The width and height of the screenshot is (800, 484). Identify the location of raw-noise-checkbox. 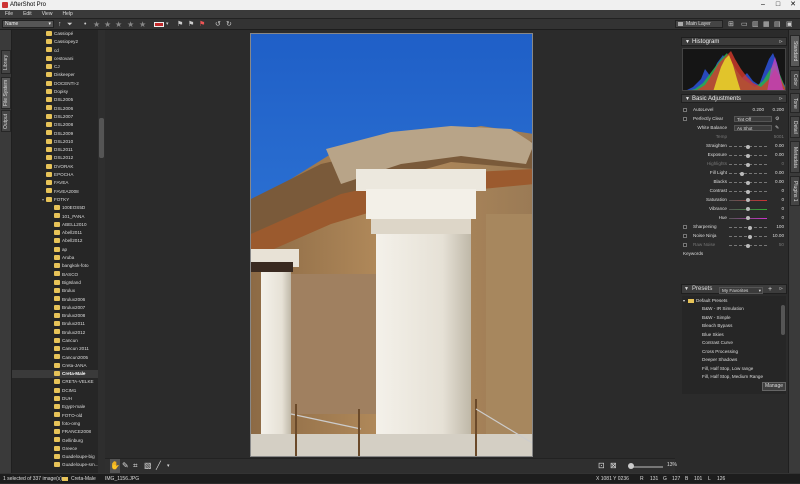
(685, 245).